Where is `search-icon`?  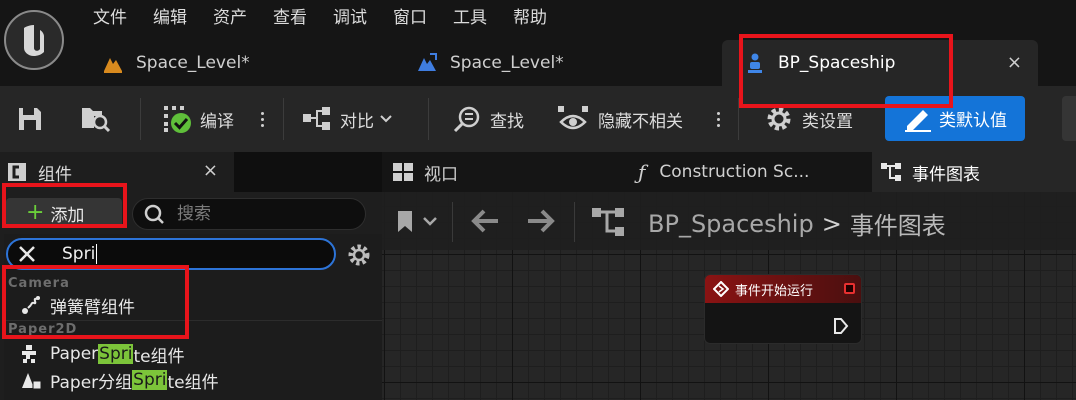
search-icon is located at coordinates (154, 214).